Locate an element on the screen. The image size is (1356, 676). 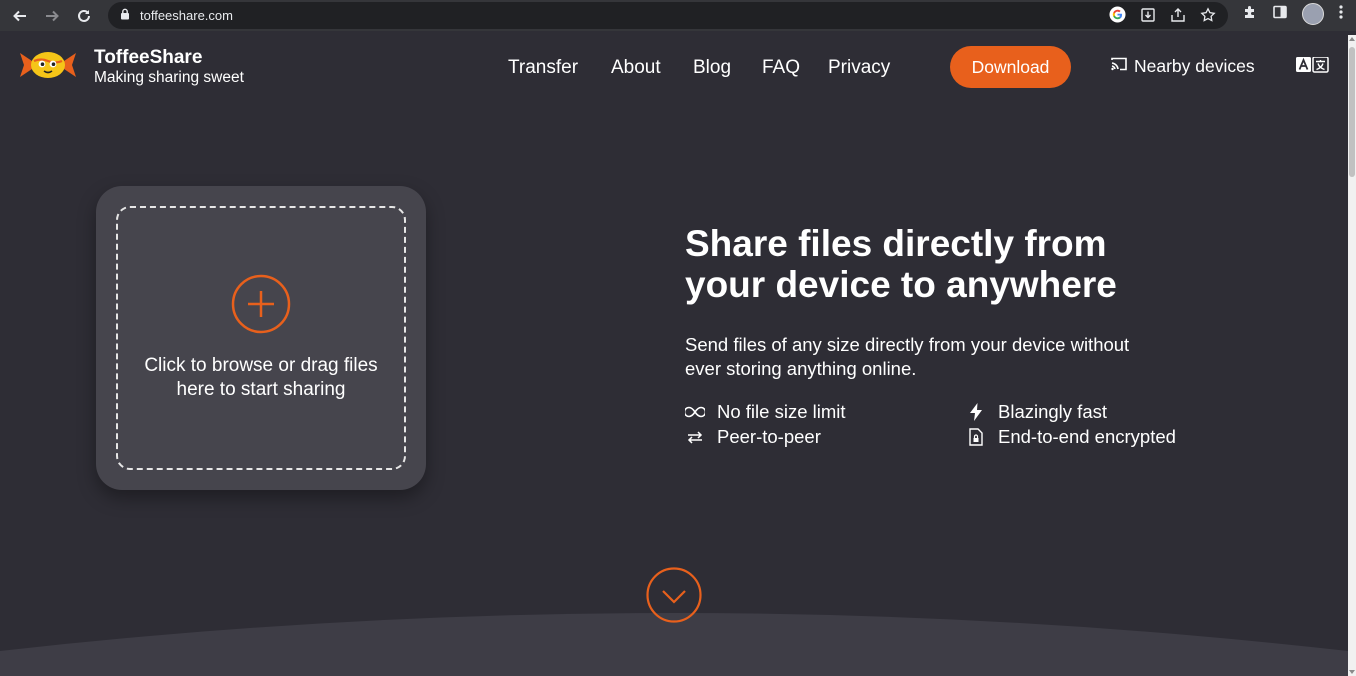
feature-label: Peer-to-peer is located at coordinates (769, 436).